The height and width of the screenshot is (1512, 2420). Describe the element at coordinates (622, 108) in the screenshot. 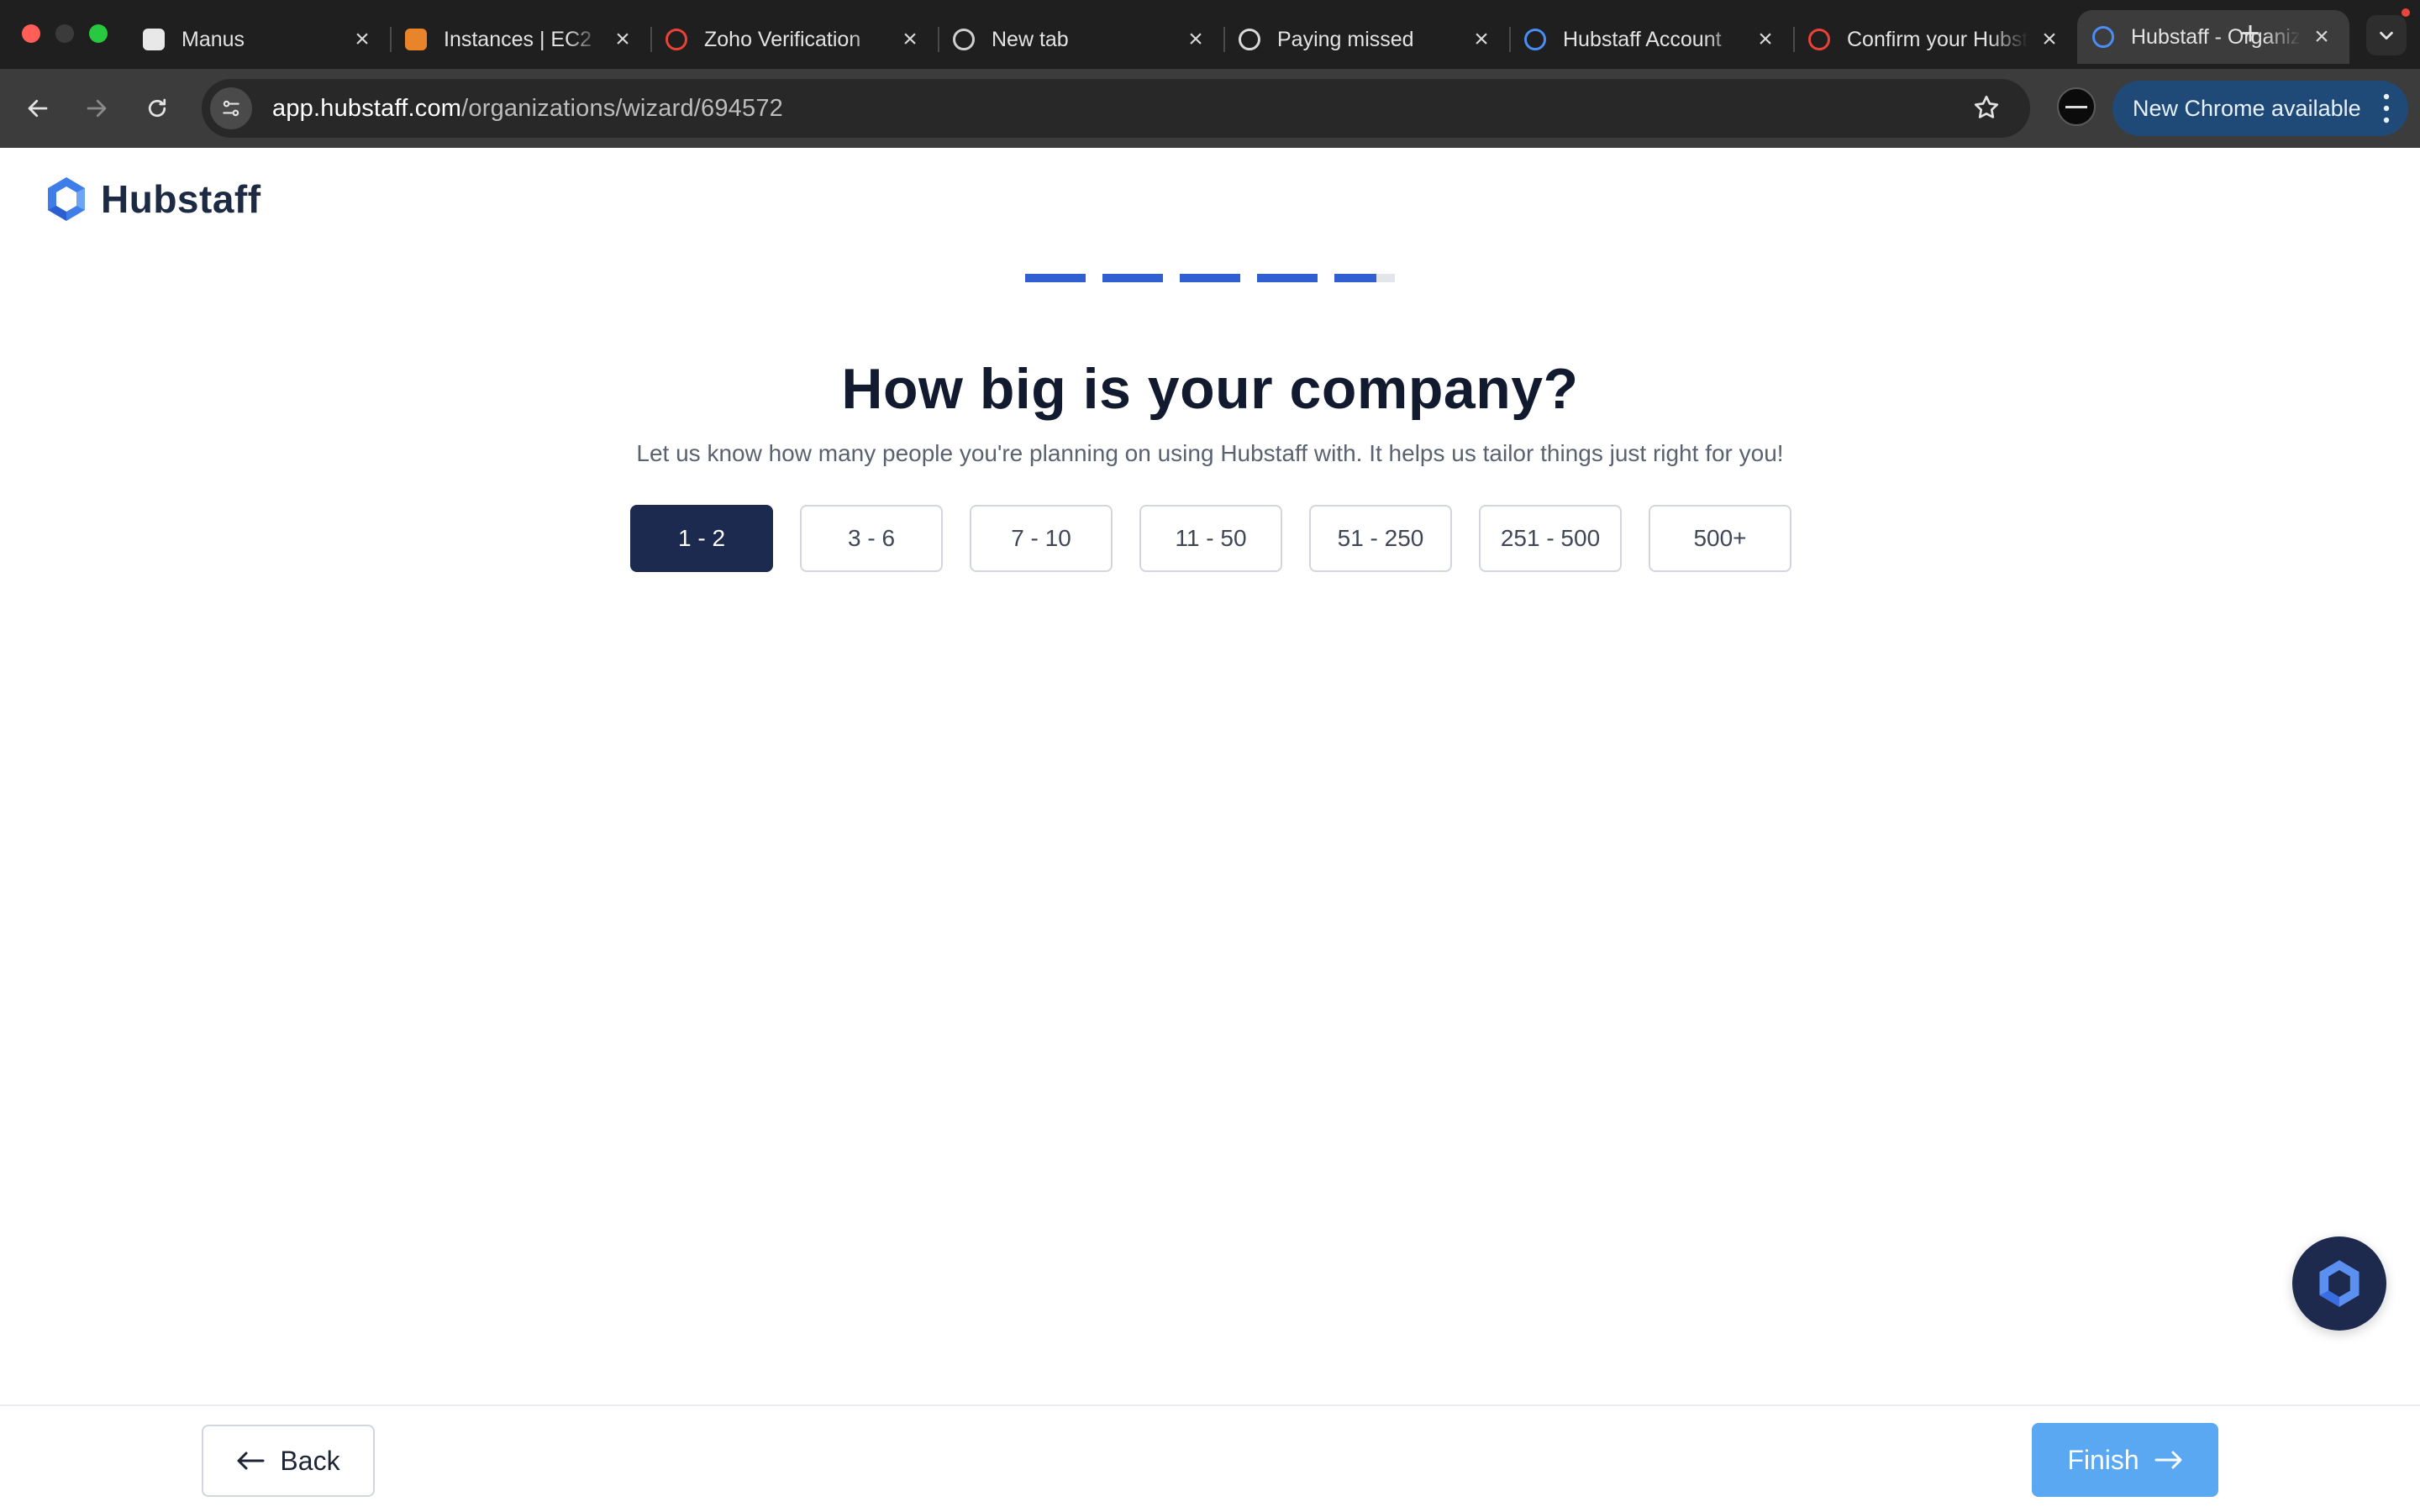

I see `url-path: /organizations/wizard/694572` at that location.